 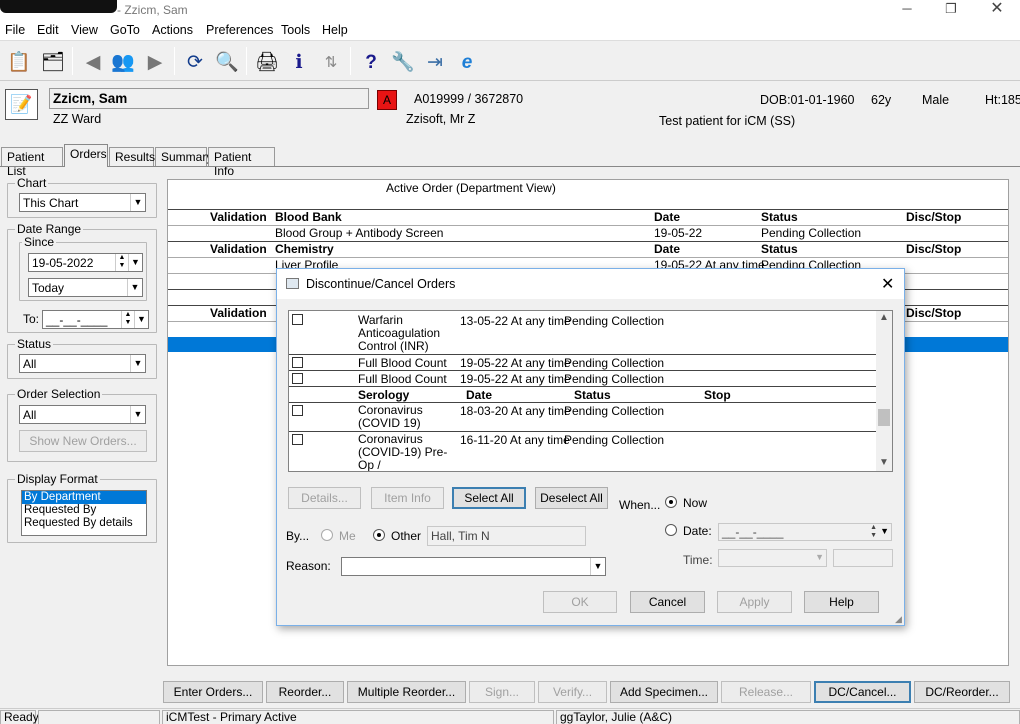 I want to click on display-format-item: Requested By details, so click(x=84, y=523).